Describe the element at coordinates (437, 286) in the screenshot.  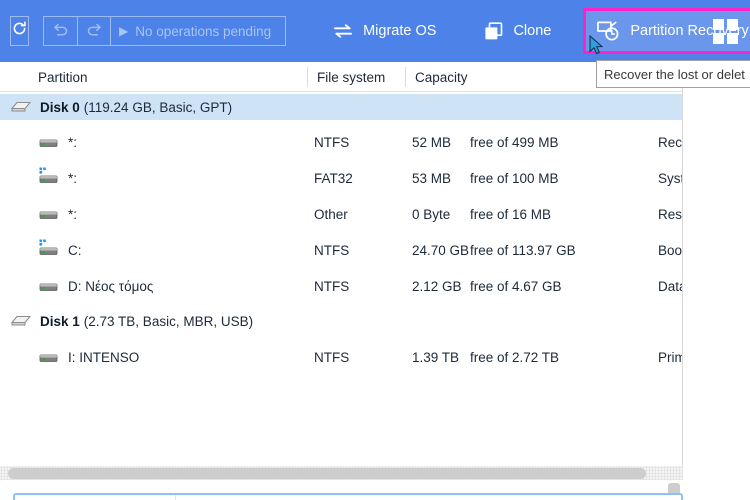
I see `partition-capacity-cell: 2.12 GB` at that location.